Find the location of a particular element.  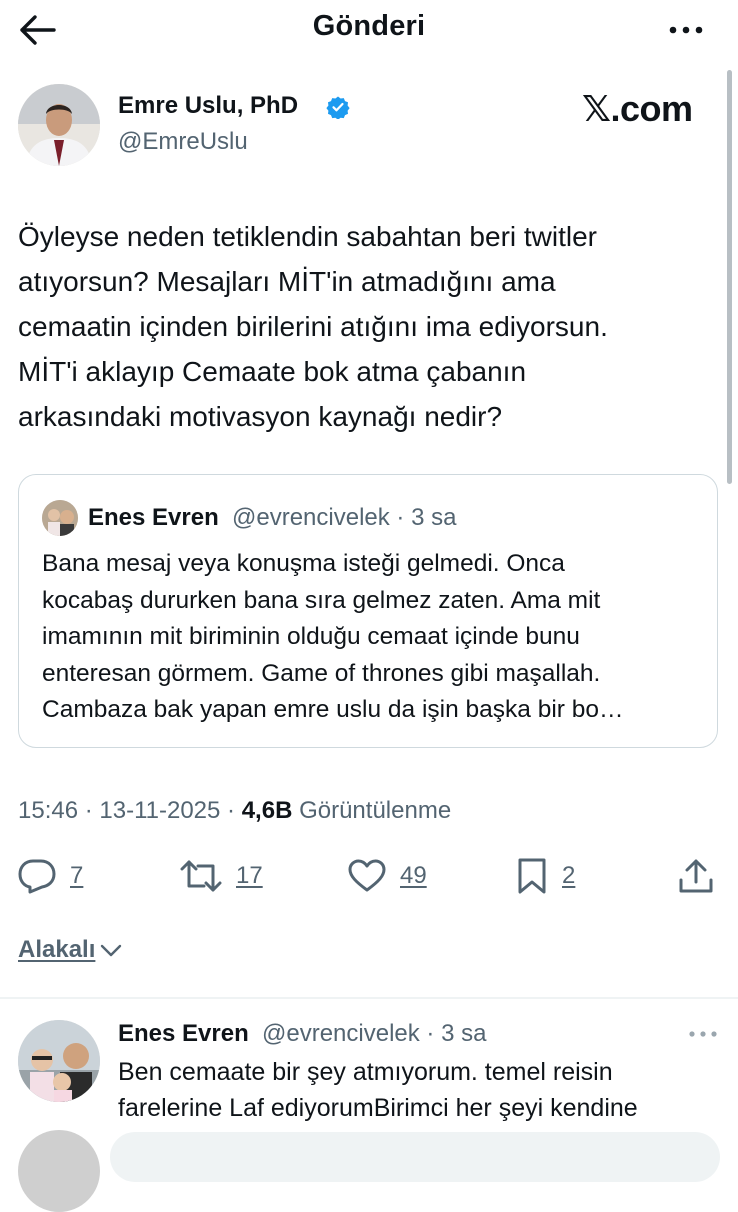

like-button: 49 is located at coordinates (387, 876).